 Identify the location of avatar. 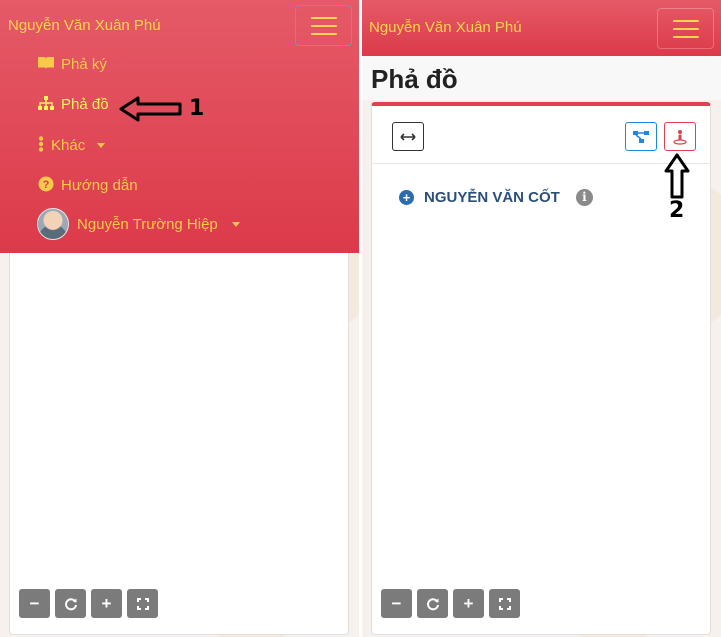
(53, 224).